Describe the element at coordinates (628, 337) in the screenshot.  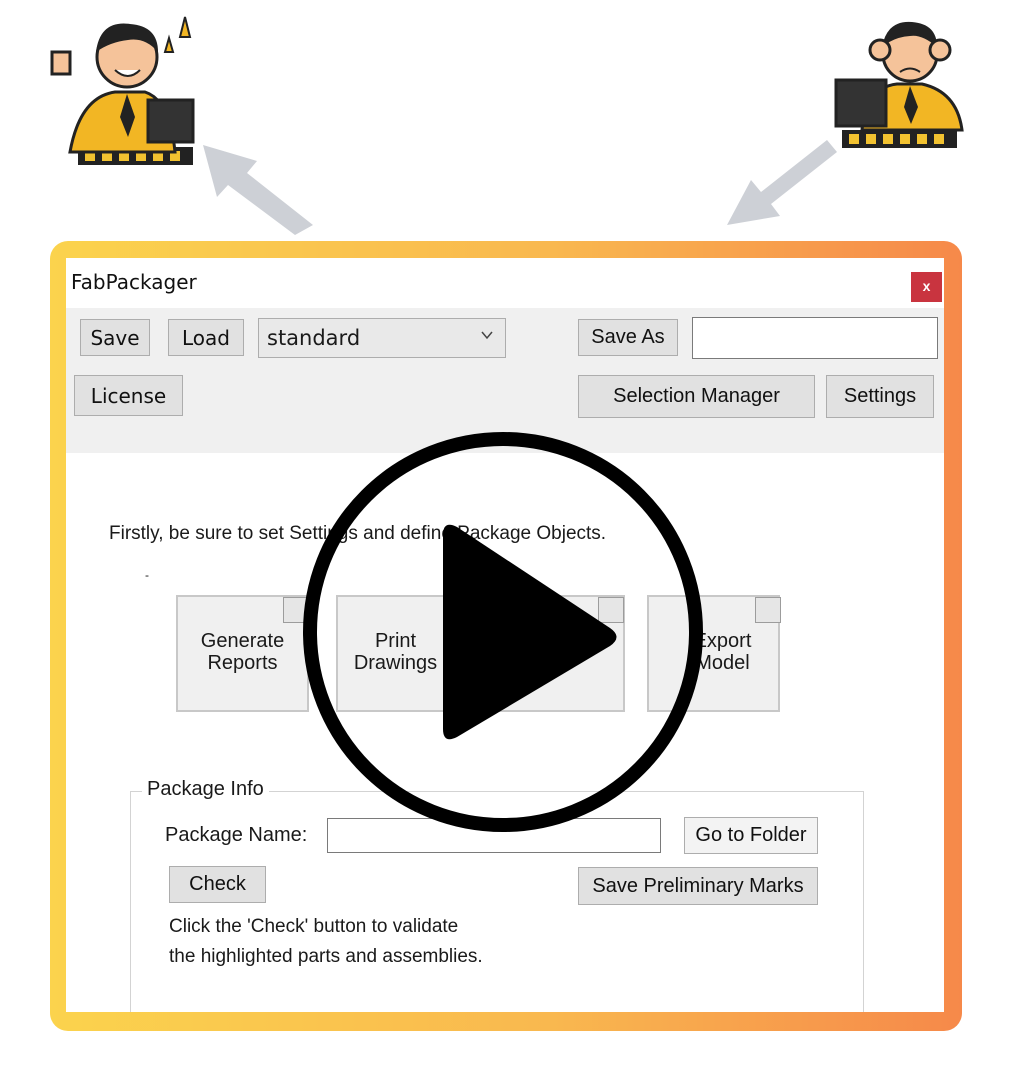
I see `save-as-button: Save As` at that location.